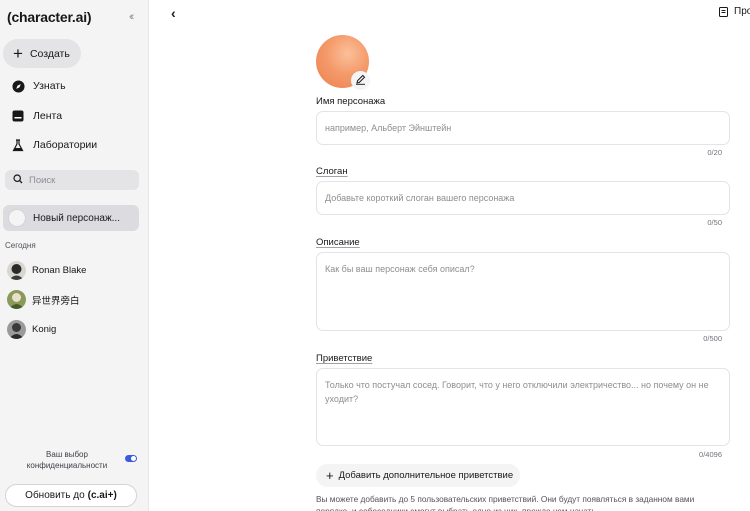 This screenshot has width=750, height=511. I want to click on pencil-icon, so click(360, 81).